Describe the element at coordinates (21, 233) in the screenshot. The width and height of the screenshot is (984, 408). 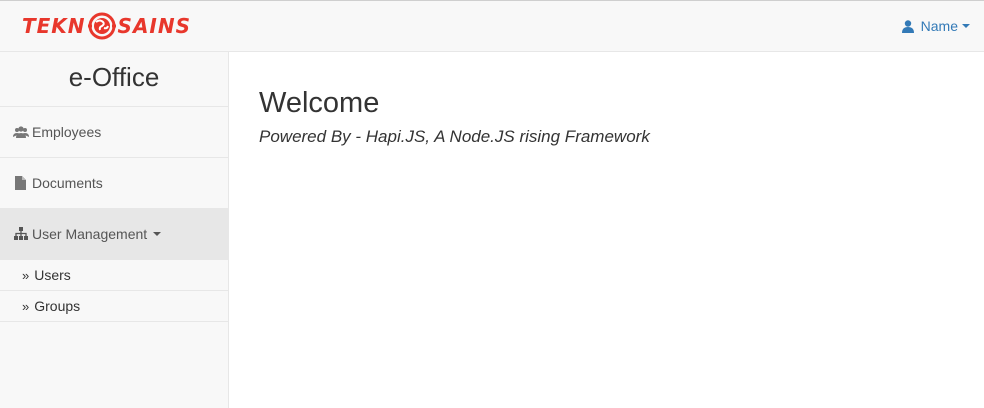
I see `sitemap-icon` at that location.